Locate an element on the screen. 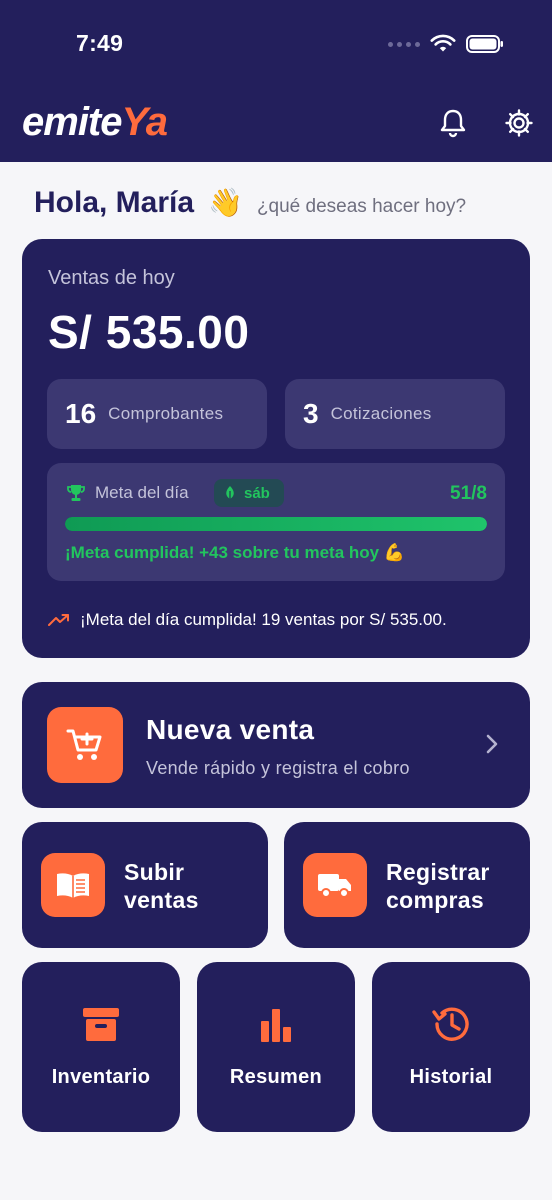 Image resolution: width=552 pixels, height=1200 pixels. goal-day-badge: sáb is located at coordinates (249, 493).